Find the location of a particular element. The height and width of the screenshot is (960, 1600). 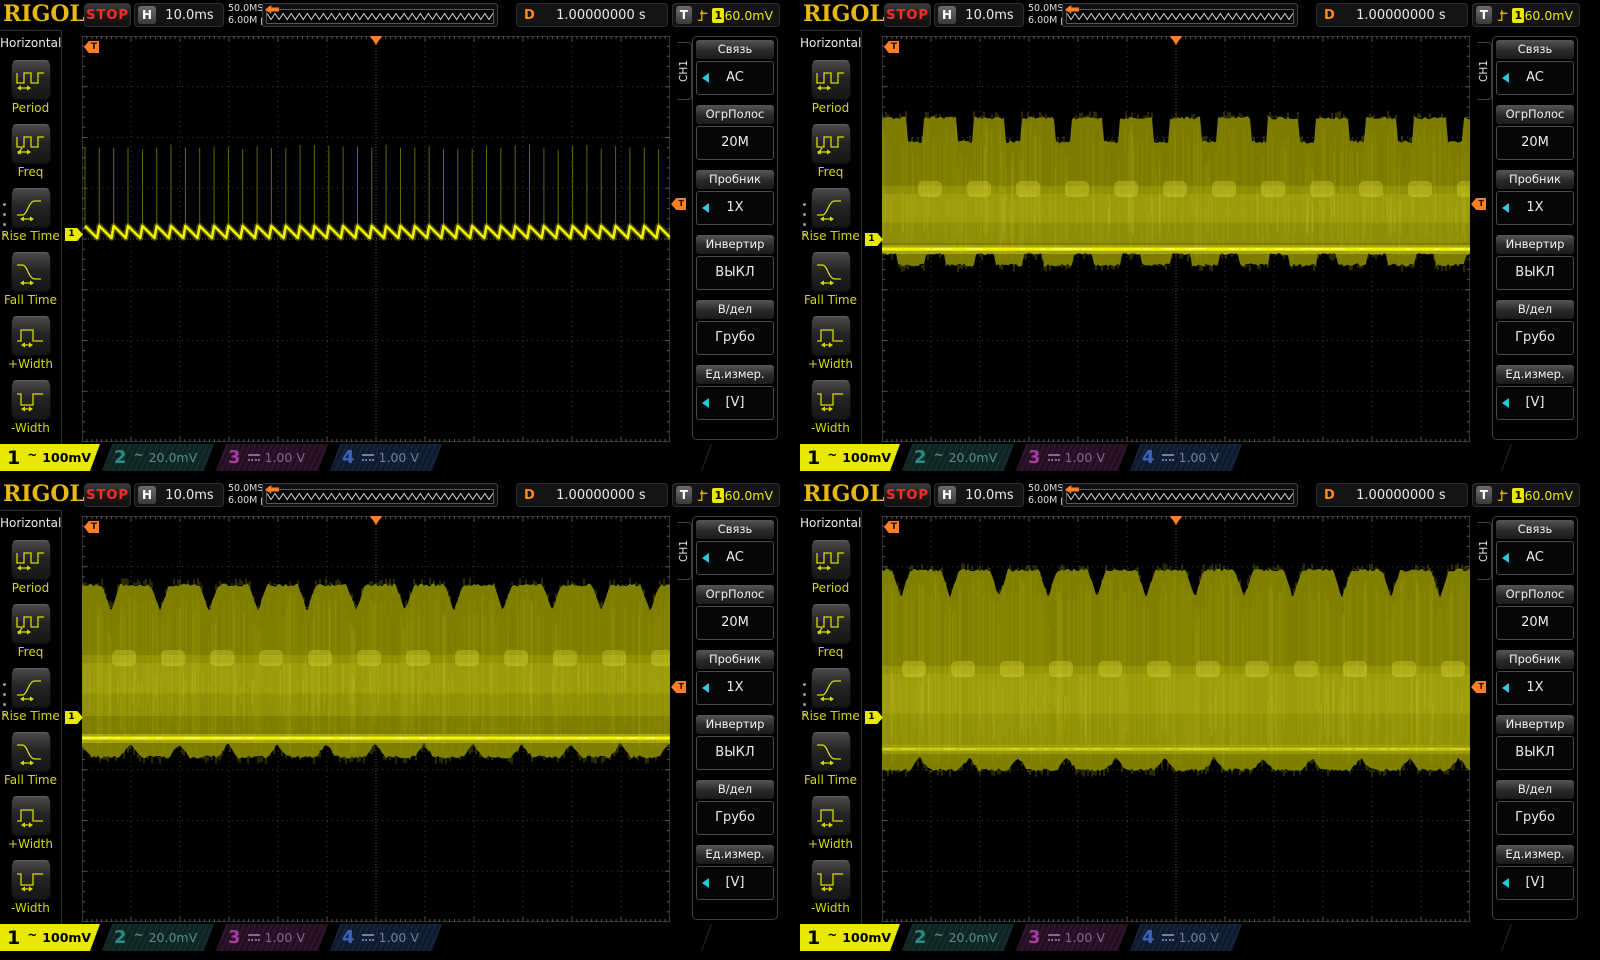

menu-item-5: В/дел Грубо is located at coordinates (1535, 807).